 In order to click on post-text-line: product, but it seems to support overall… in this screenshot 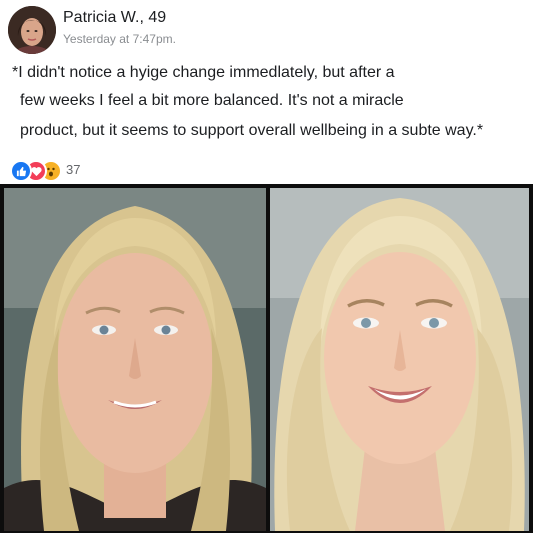, I will do `click(252, 130)`.